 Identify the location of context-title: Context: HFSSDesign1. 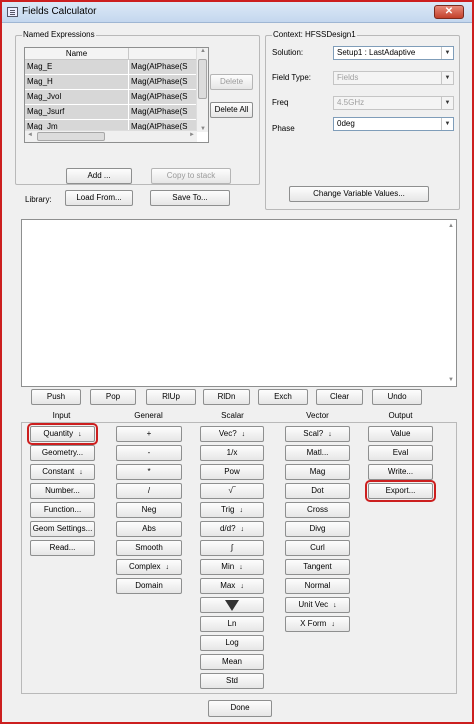
(314, 34).